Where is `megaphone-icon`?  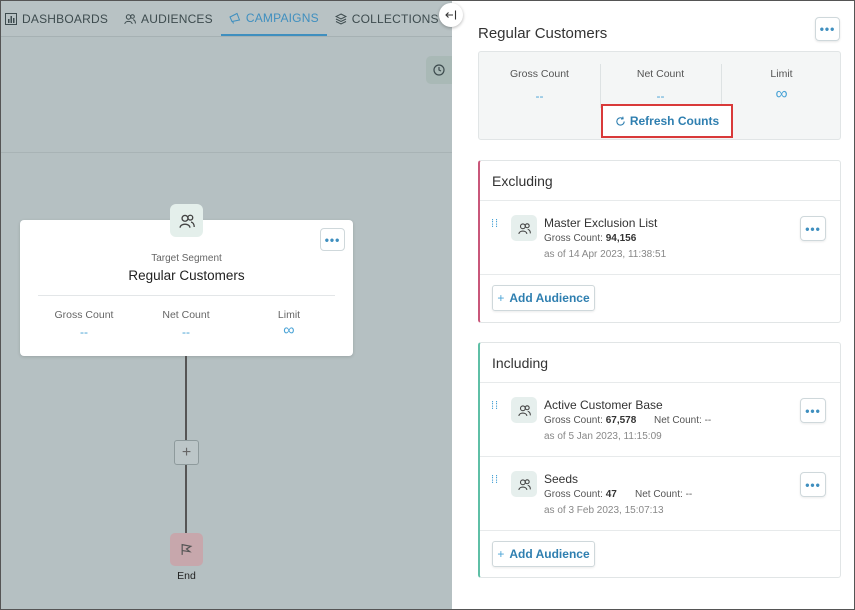 megaphone-icon is located at coordinates (235, 18).